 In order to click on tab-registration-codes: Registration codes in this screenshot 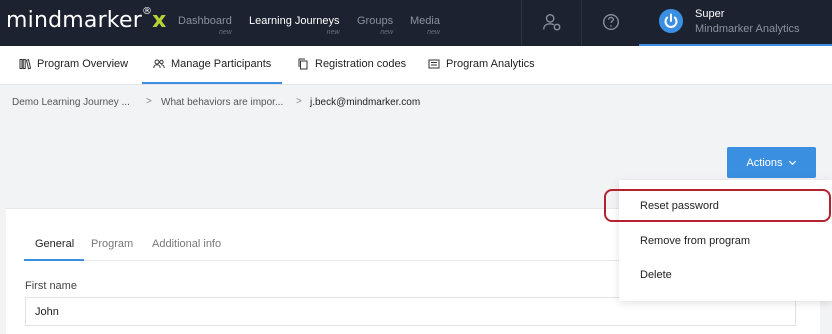, I will do `click(351, 64)`.